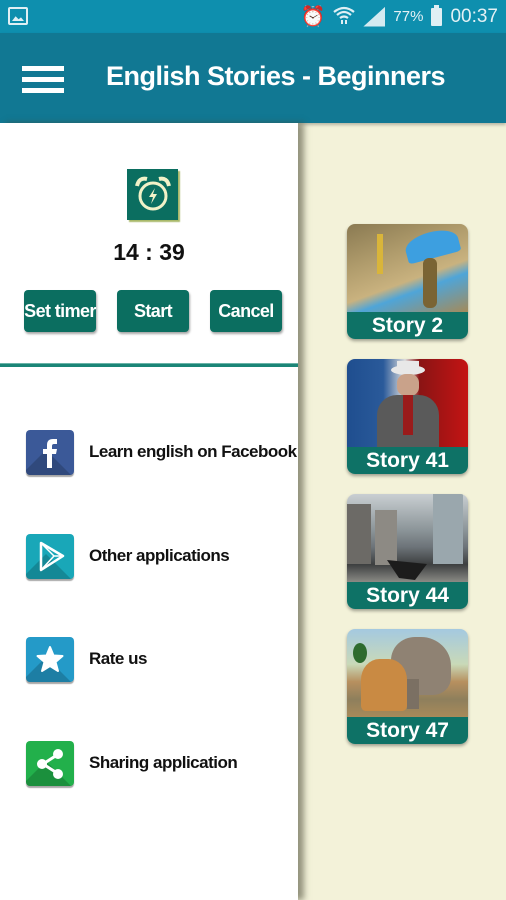 The height and width of the screenshot is (900, 506). I want to click on alarm-icon: ⏰, so click(313, 16).